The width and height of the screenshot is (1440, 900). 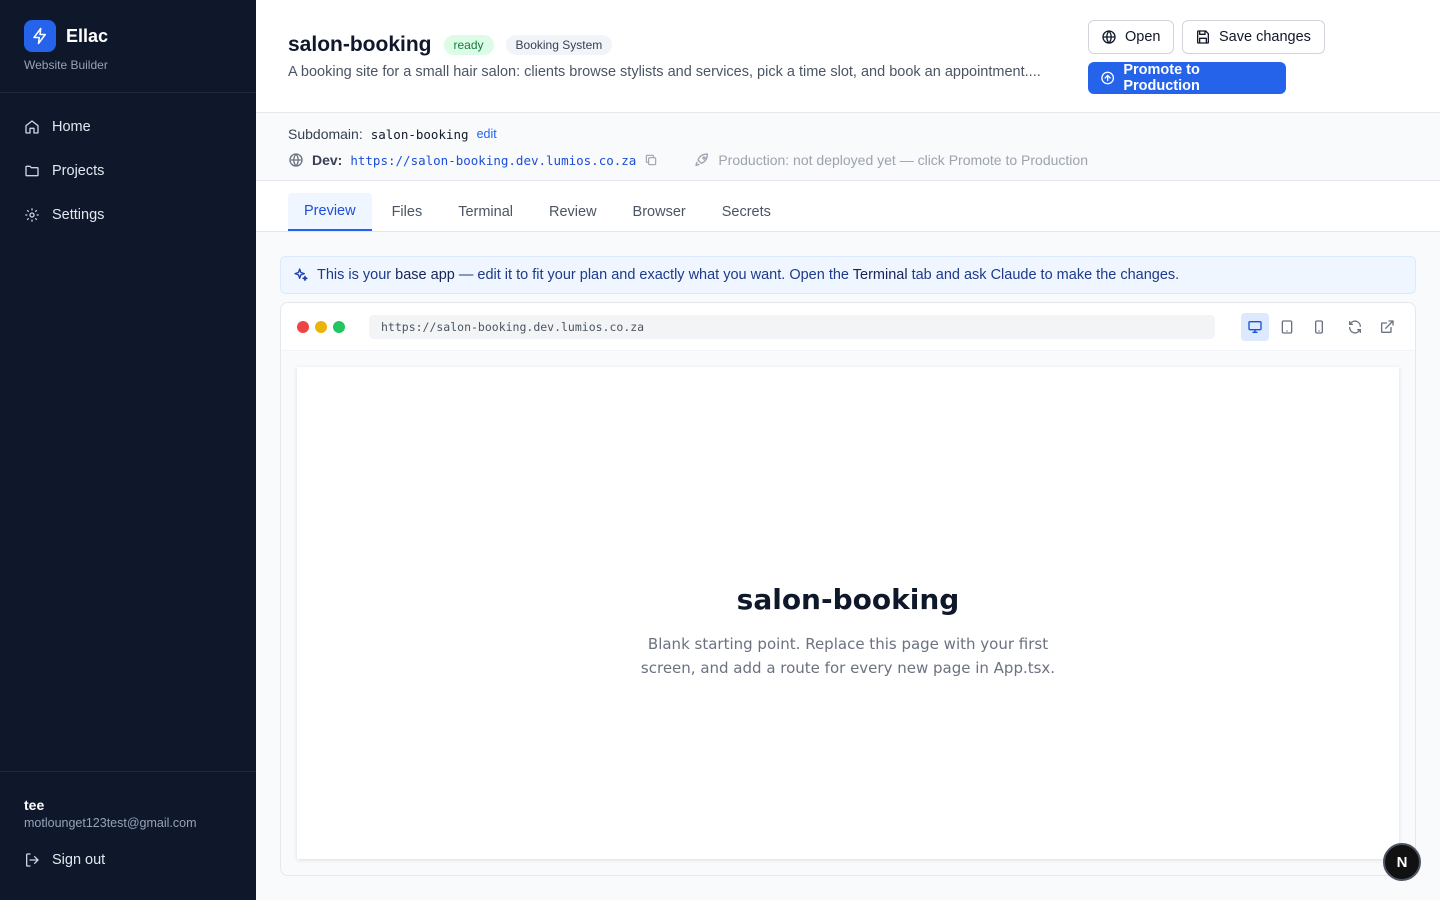 I want to click on type-badge: Booking System, so click(x=559, y=45).